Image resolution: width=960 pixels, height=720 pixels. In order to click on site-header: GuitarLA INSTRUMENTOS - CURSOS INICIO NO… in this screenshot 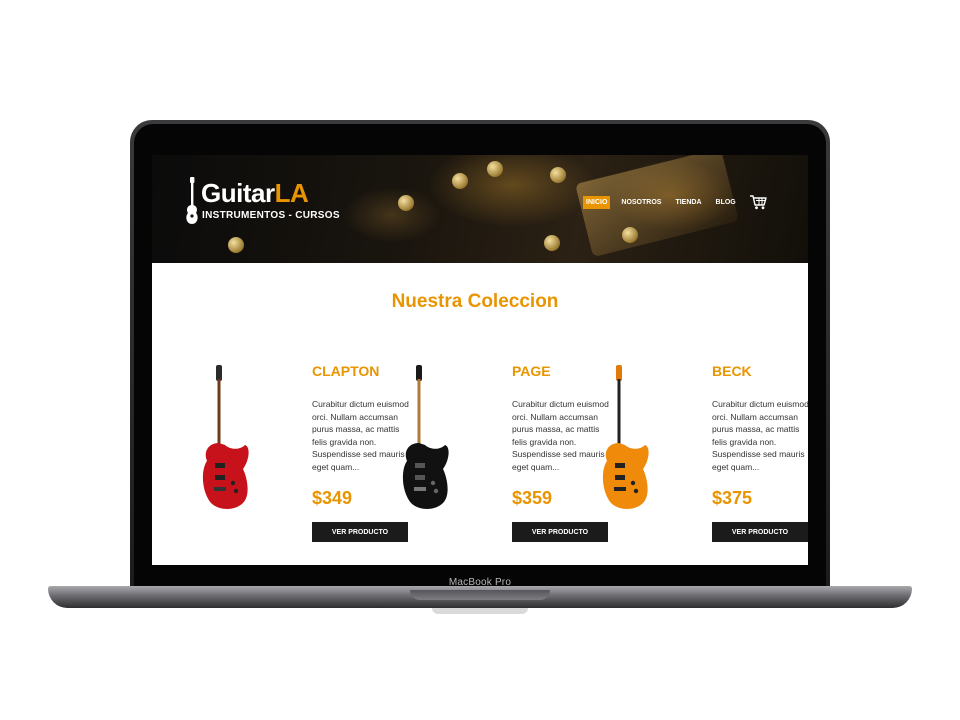, I will do `click(480, 209)`.